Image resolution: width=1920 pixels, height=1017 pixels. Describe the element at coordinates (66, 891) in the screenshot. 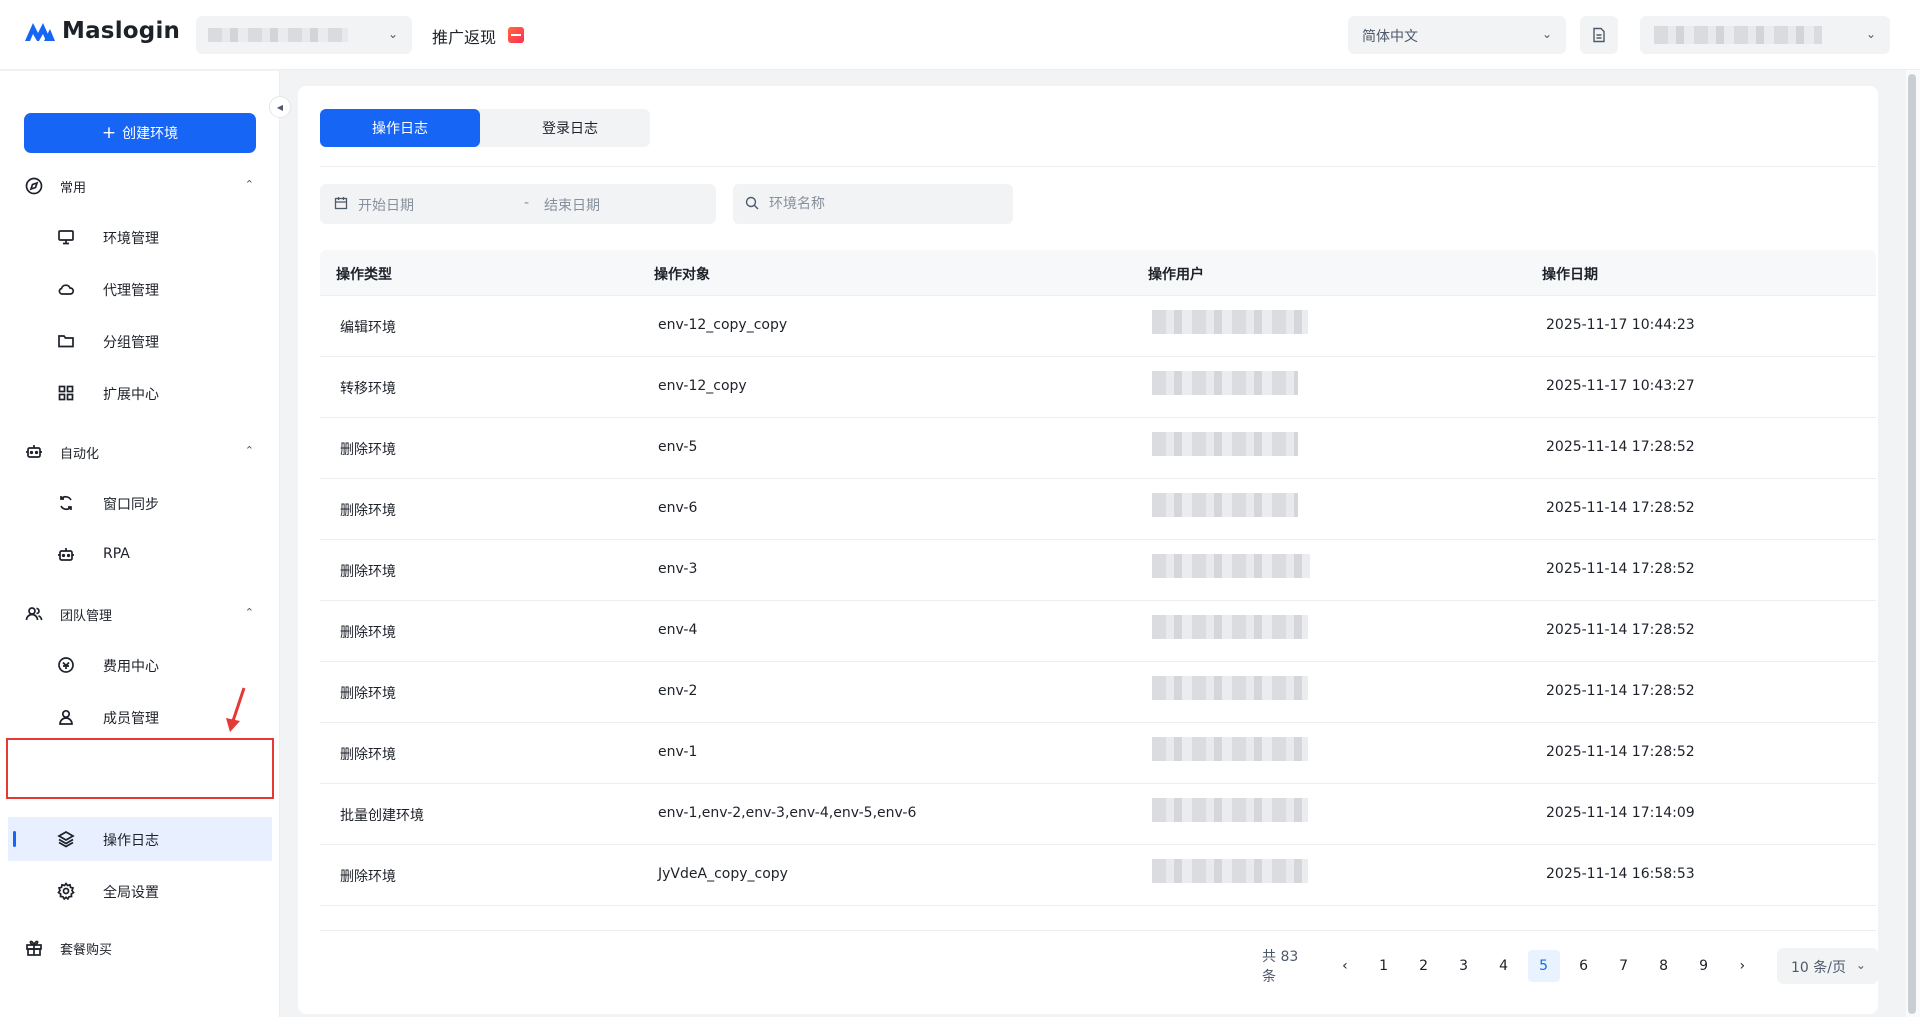

I see `gear-icon` at that location.